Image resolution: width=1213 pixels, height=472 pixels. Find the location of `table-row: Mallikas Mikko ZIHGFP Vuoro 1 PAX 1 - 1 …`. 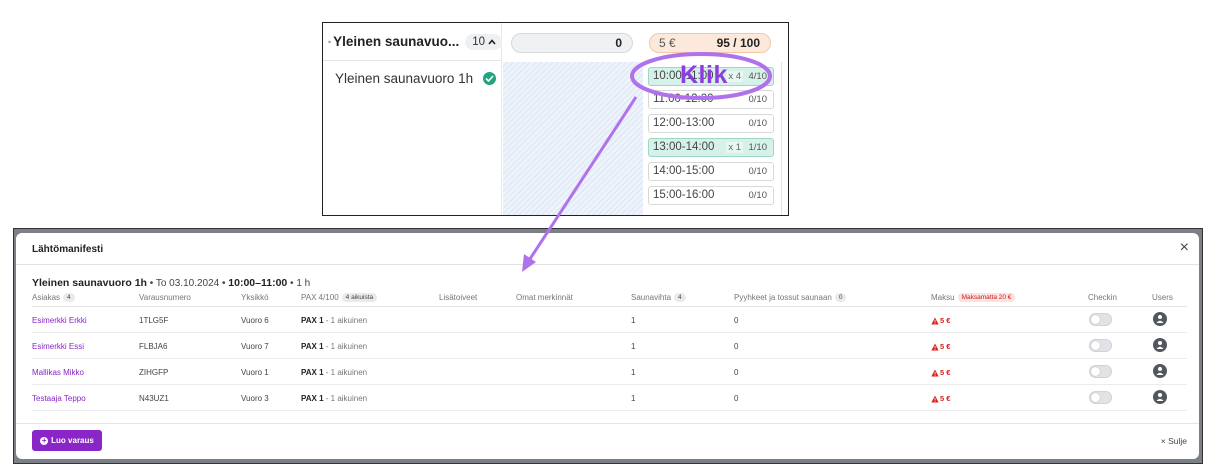

table-row: Mallikas Mikko ZIHGFP Vuoro 1 PAX 1 - 1 … is located at coordinates (609, 372).